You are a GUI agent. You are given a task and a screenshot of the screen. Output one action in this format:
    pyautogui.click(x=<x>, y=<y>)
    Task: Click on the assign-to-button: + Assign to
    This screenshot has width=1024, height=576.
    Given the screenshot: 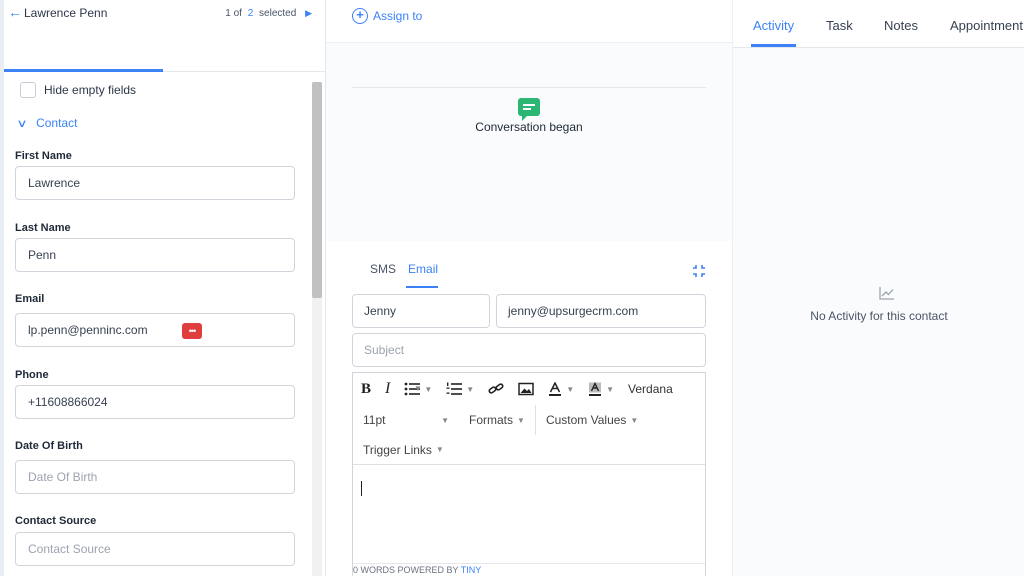 What is the action you would take?
    pyautogui.click(x=387, y=16)
    